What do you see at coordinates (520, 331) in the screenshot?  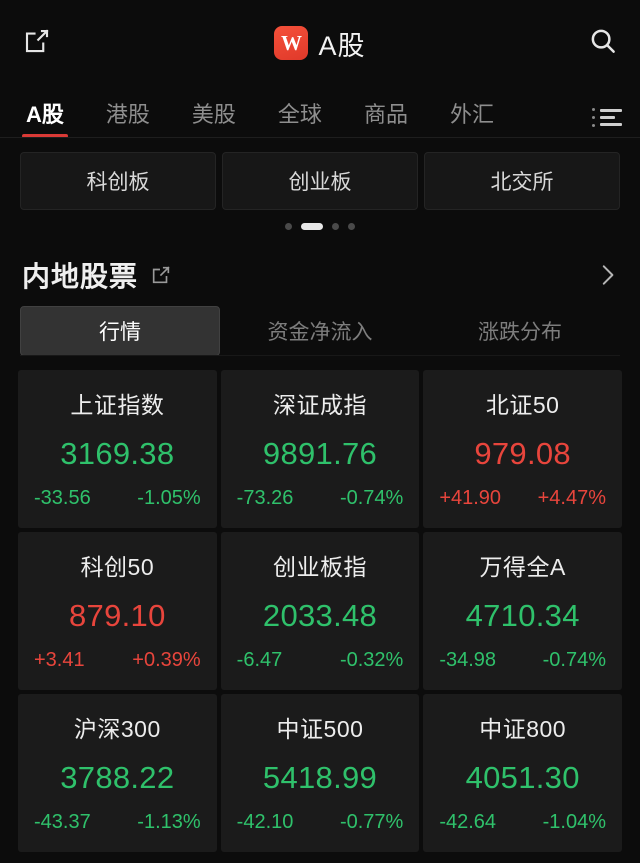 I see `segment-gain-loss-distribution: 涨跌分布` at bounding box center [520, 331].